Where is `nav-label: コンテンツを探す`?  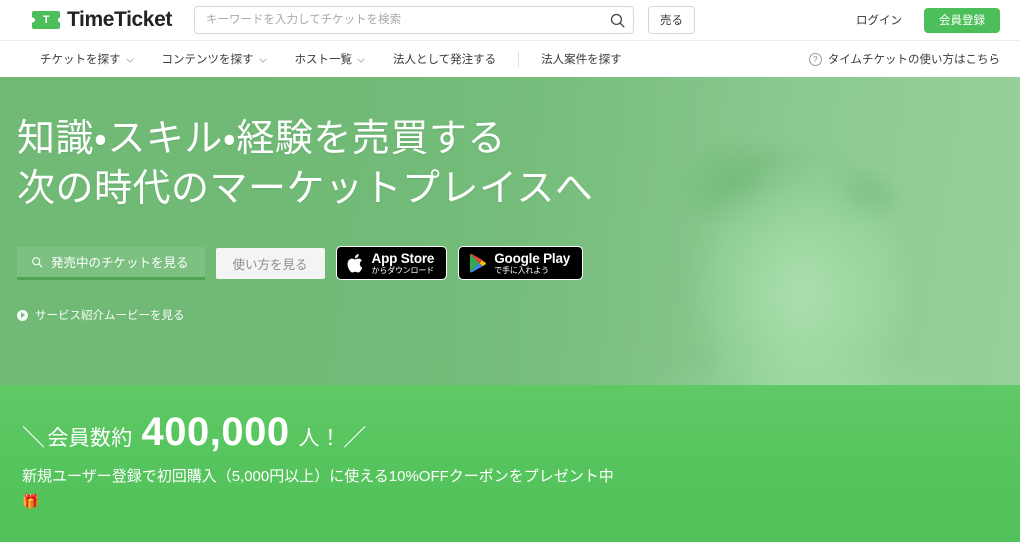
nav-label: コンテンツを探す is located at coordinates (207, 60).